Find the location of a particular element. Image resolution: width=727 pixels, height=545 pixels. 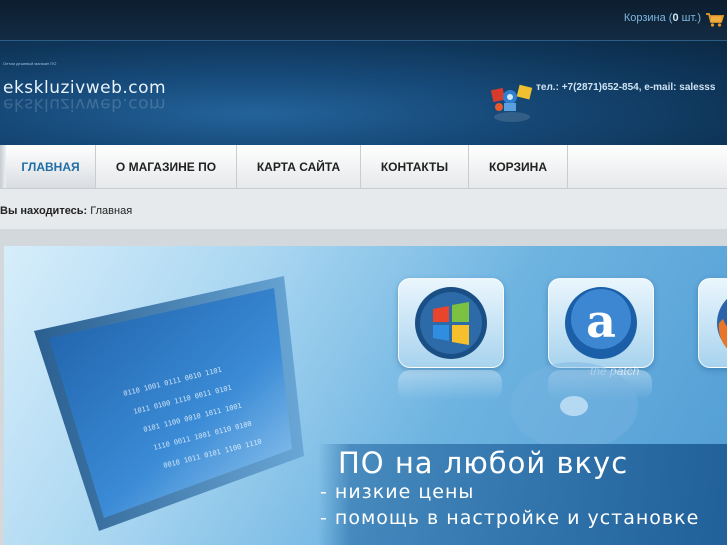

avast-tile: a is located at coordinates (601, 323).